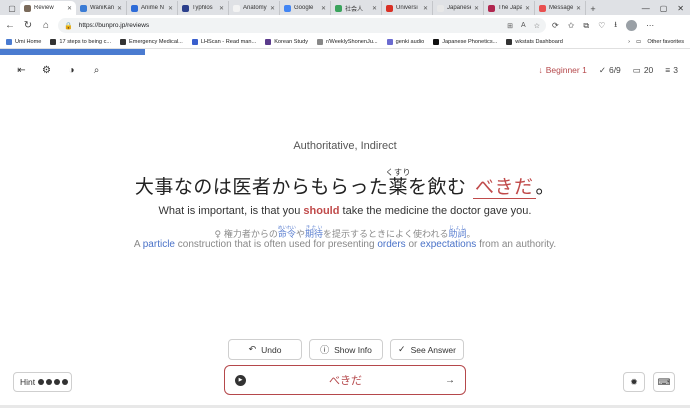 The image size is (690, 408). What do you see at coordinates (632, 25) in the screenshot?
I see `profile-avatar` at bounding box center [632, 25].